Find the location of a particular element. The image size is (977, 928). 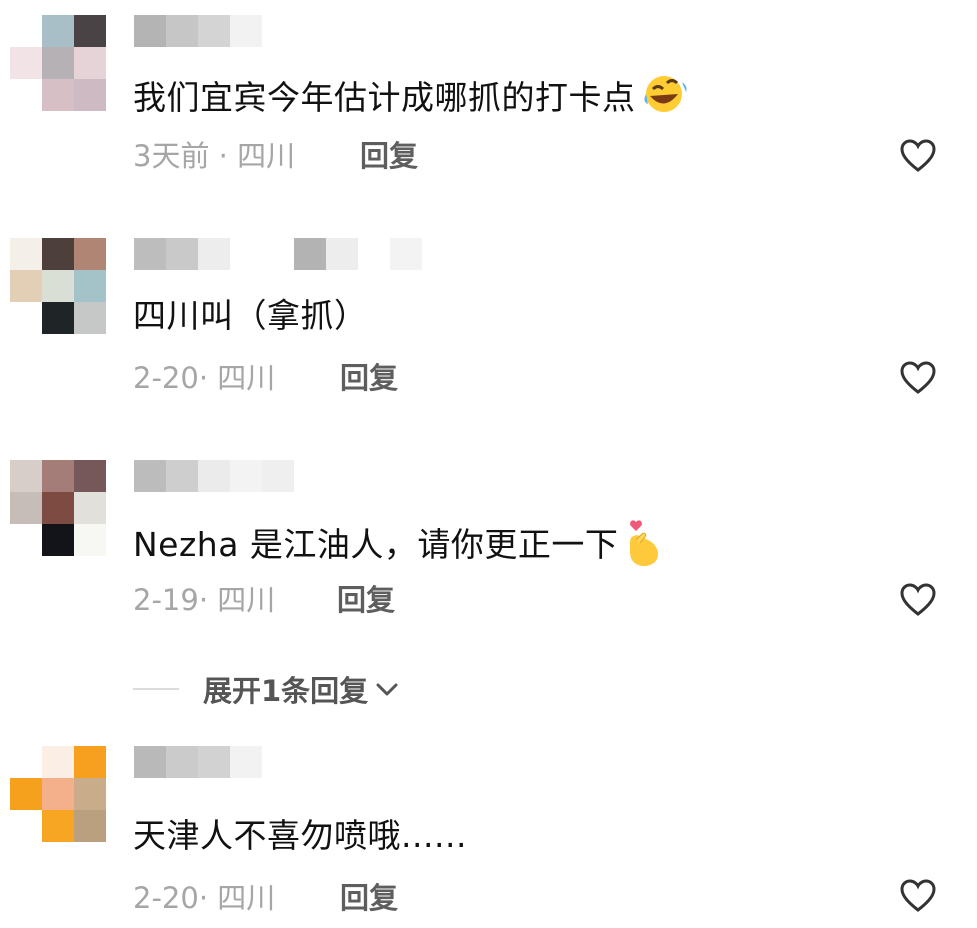

comment-text: 四川叫（拿抓） is located at coordinates (250, 315).